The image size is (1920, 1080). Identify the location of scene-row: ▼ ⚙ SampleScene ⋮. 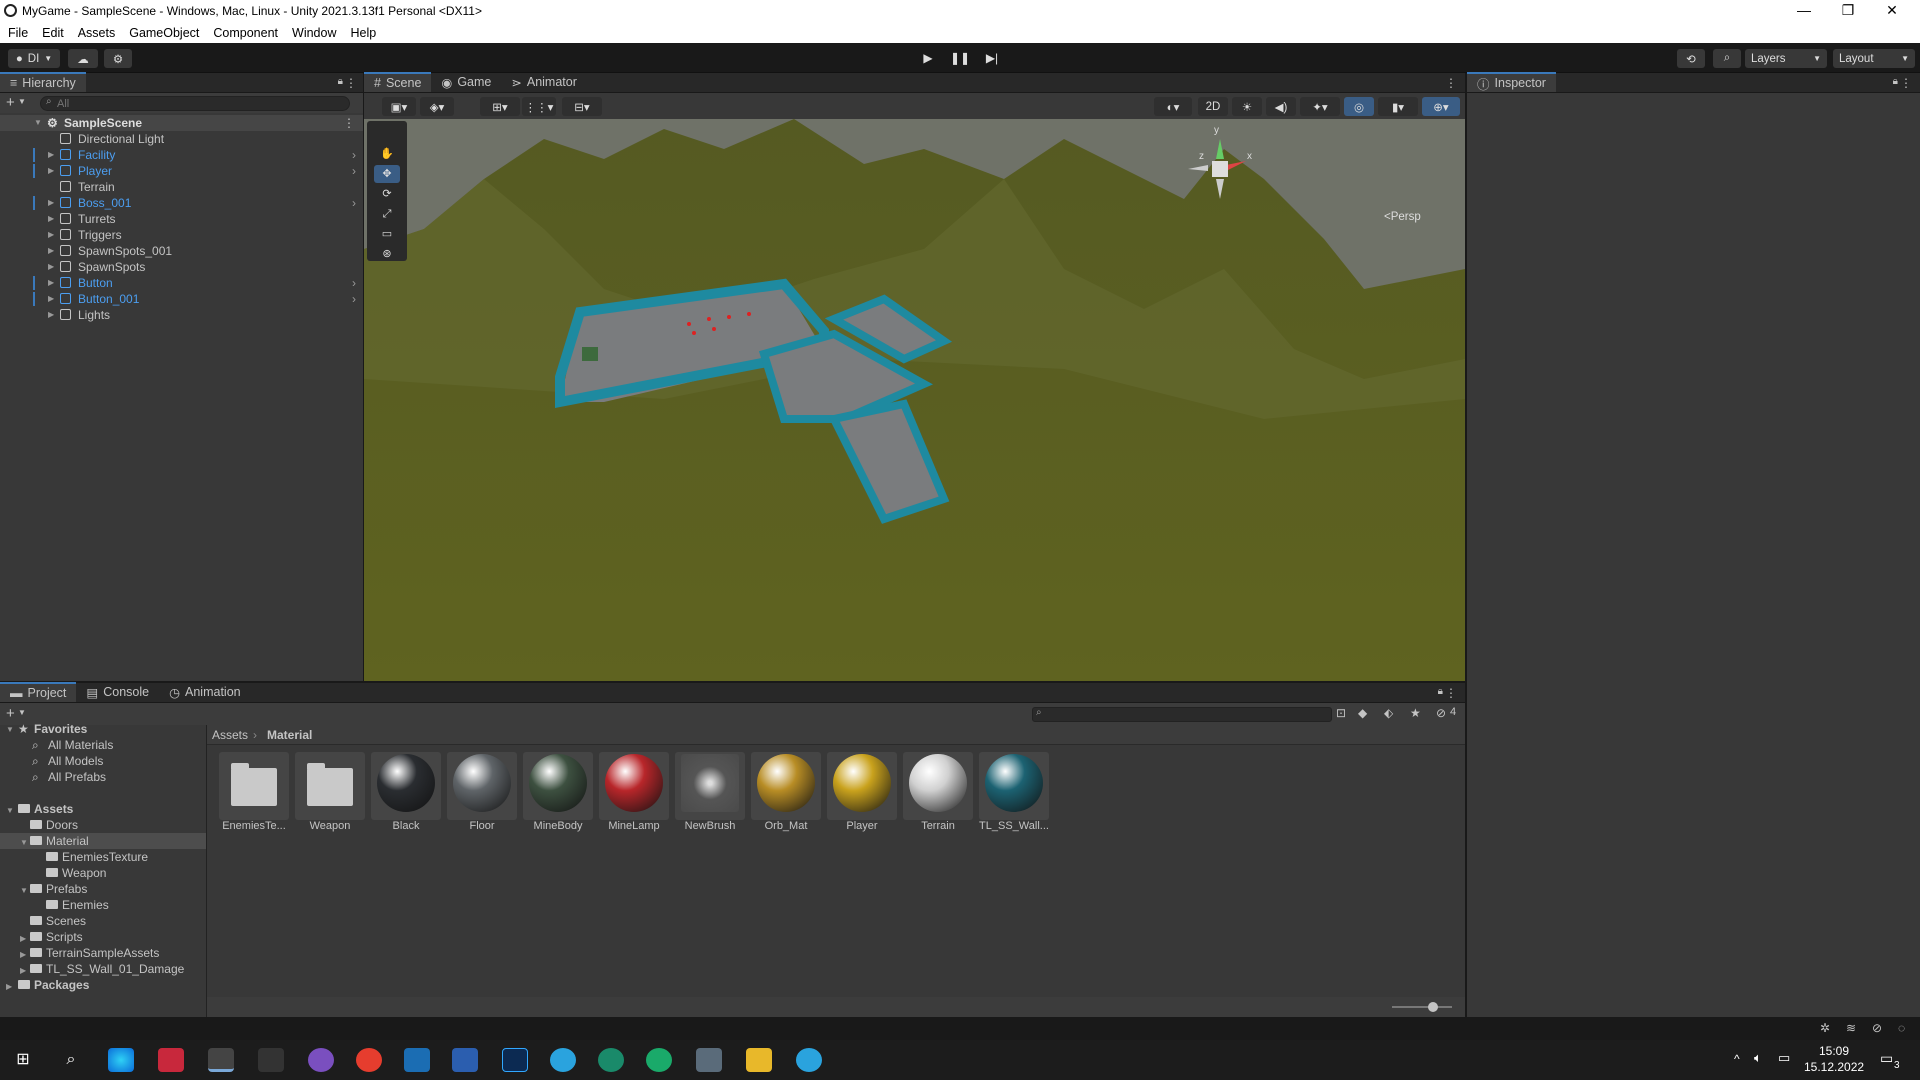
(181, 123).